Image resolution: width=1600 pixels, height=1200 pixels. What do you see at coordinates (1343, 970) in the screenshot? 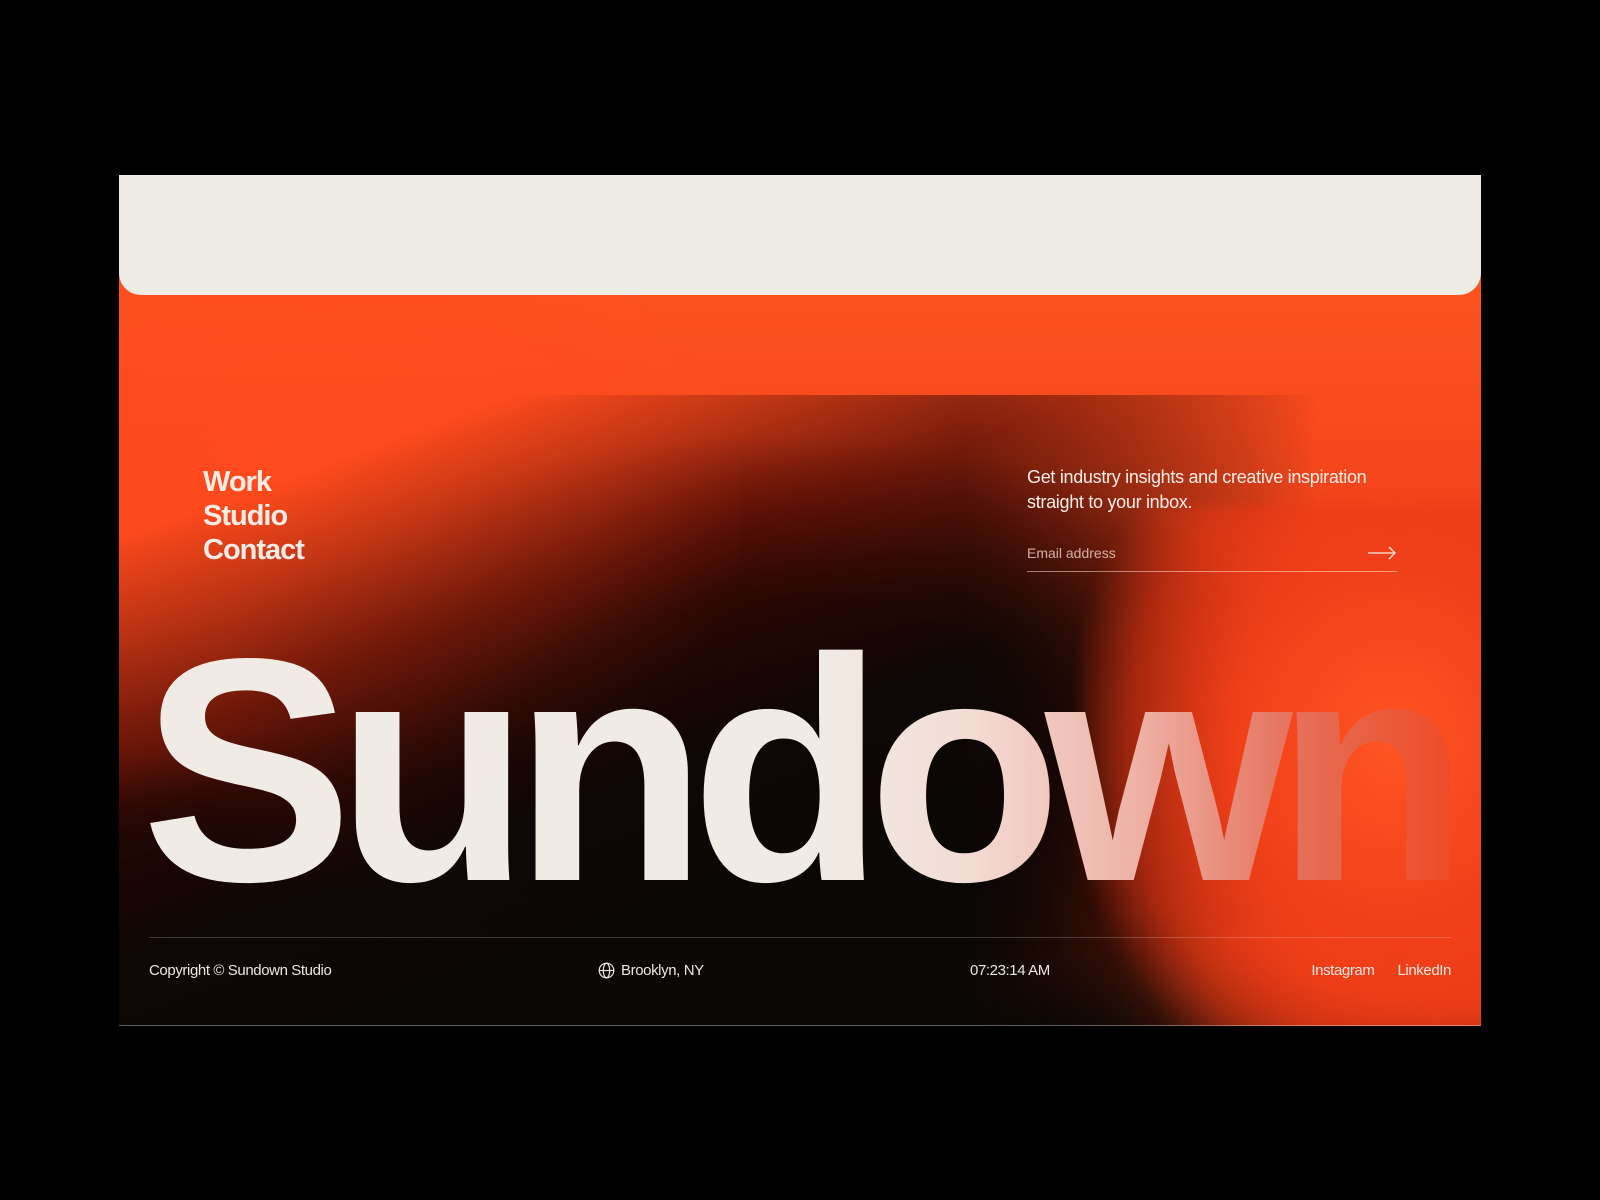
I see `instagram-link: Instagram` at bounding box center [1343, 970].